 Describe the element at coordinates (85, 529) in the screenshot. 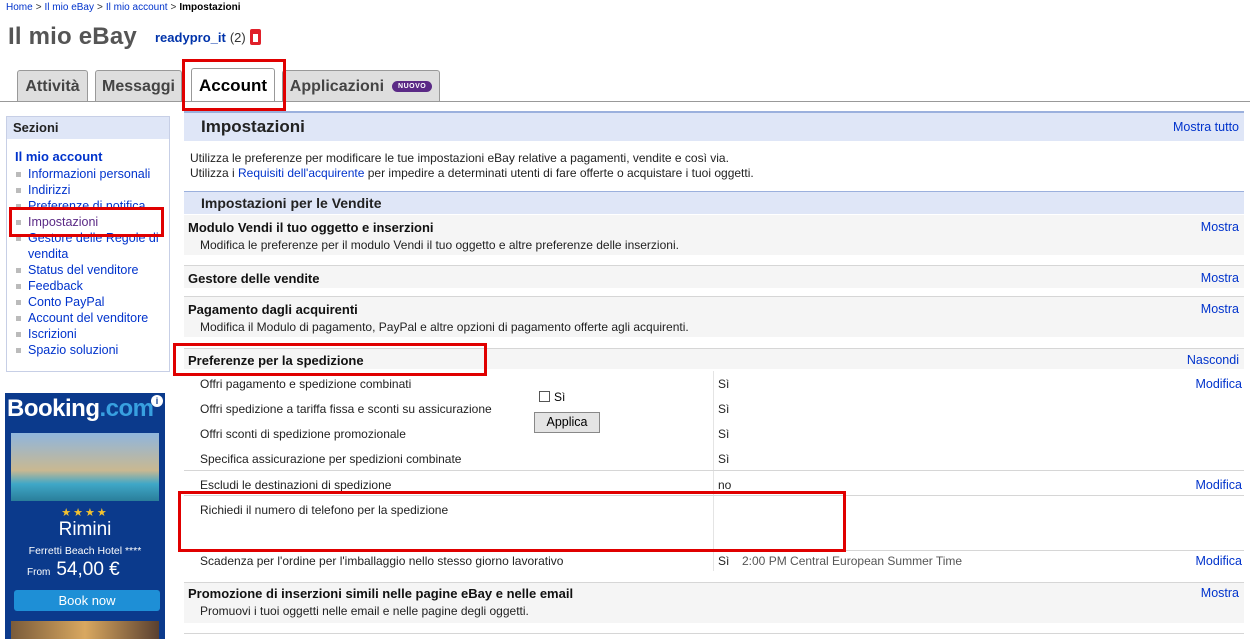

I see `ad-city: Rimini` at that location.